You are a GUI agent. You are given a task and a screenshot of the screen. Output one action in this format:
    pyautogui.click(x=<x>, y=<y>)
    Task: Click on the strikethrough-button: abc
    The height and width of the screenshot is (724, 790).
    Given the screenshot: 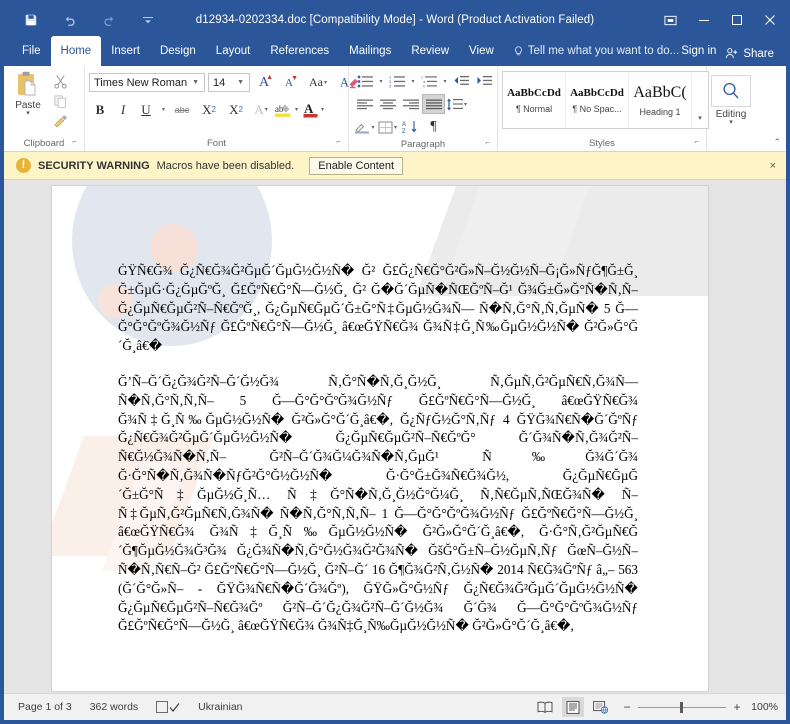 What is the action you would take?
    pyautogui.click(x=182, y=109)
    